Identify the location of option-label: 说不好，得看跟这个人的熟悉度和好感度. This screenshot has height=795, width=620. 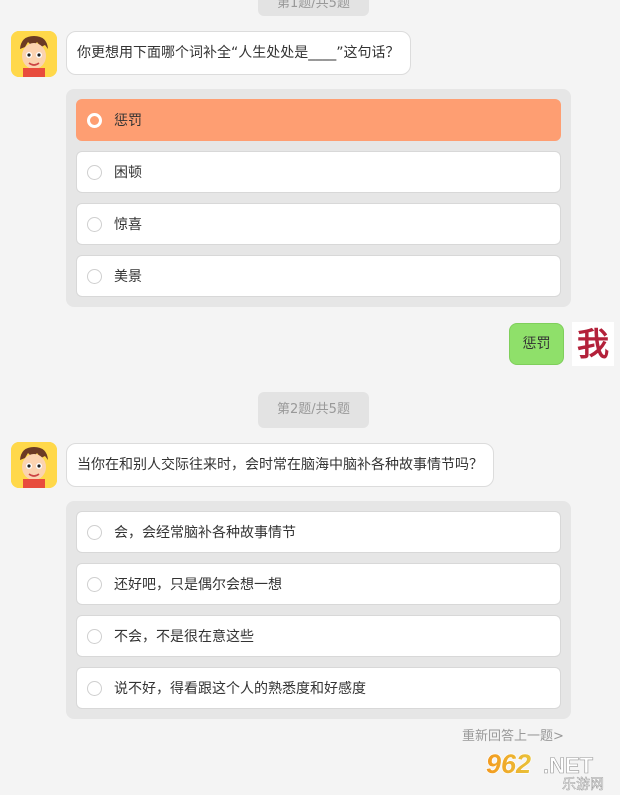
(240, 689).